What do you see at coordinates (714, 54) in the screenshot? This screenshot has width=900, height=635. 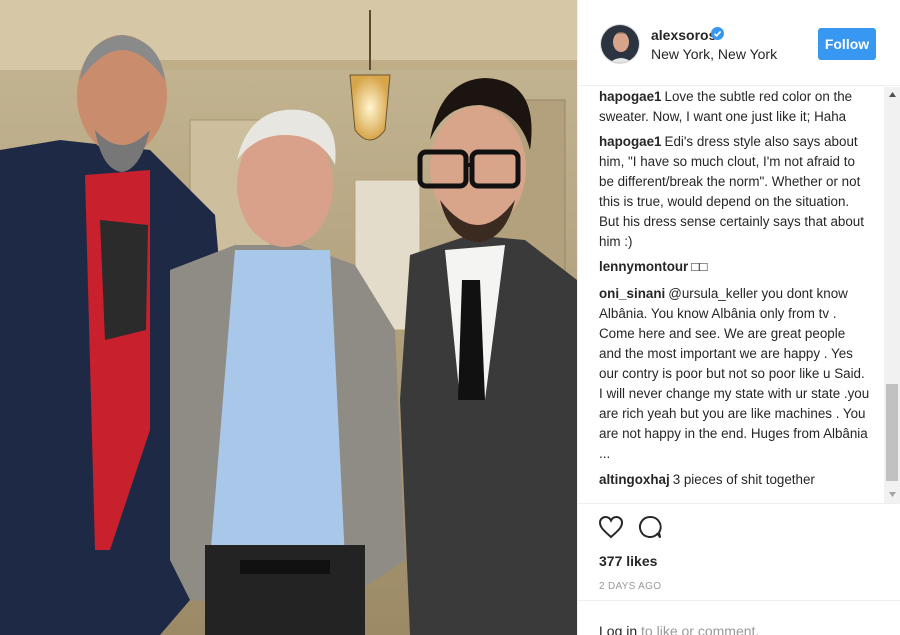 I see `location-link: New York, New York` at bounding box center [714, 54].